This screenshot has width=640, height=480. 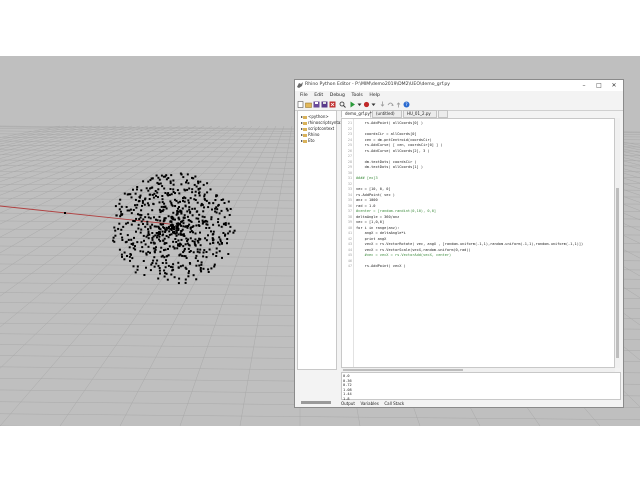 What do you see at coordinates (150, 228) in the screenshot?
I see `point-cloud` at bounding box center [150, 228].